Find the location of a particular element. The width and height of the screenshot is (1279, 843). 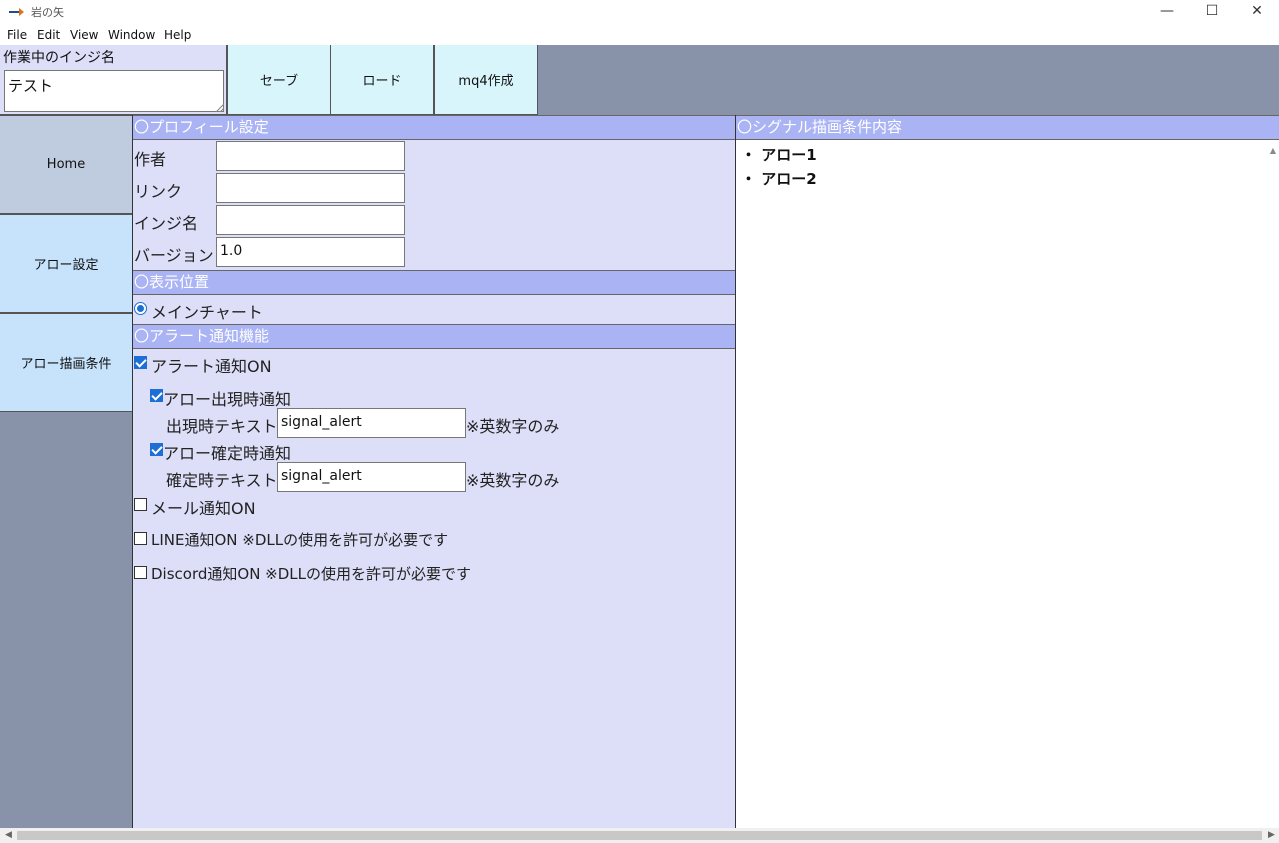

confirm-text-input: signal_alert is located at coordinates (371, 477).